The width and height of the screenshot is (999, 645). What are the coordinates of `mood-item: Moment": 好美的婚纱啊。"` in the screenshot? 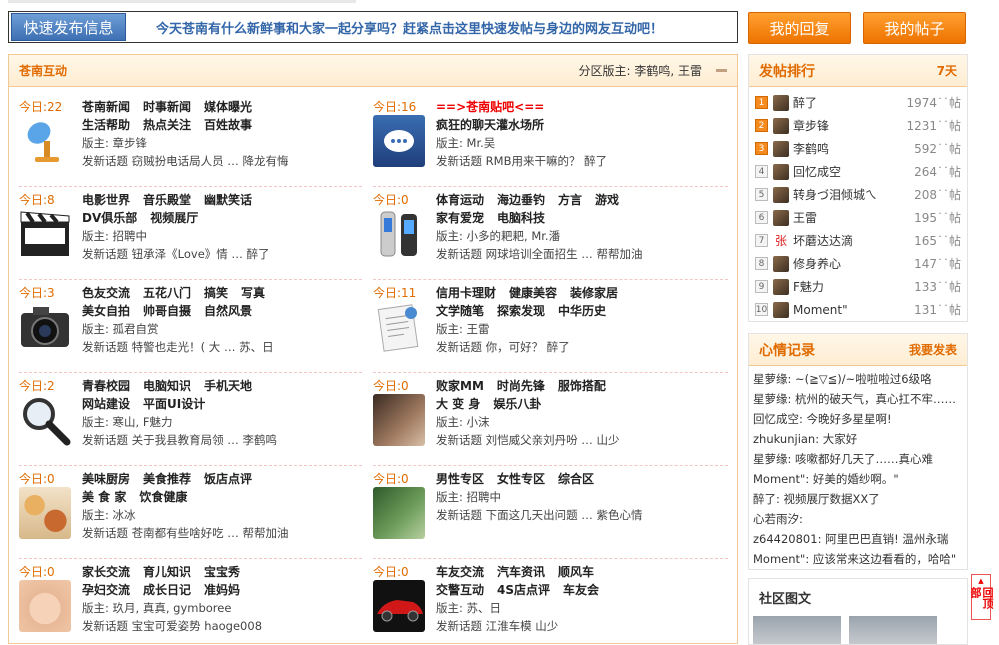 It's located at (858, 479).